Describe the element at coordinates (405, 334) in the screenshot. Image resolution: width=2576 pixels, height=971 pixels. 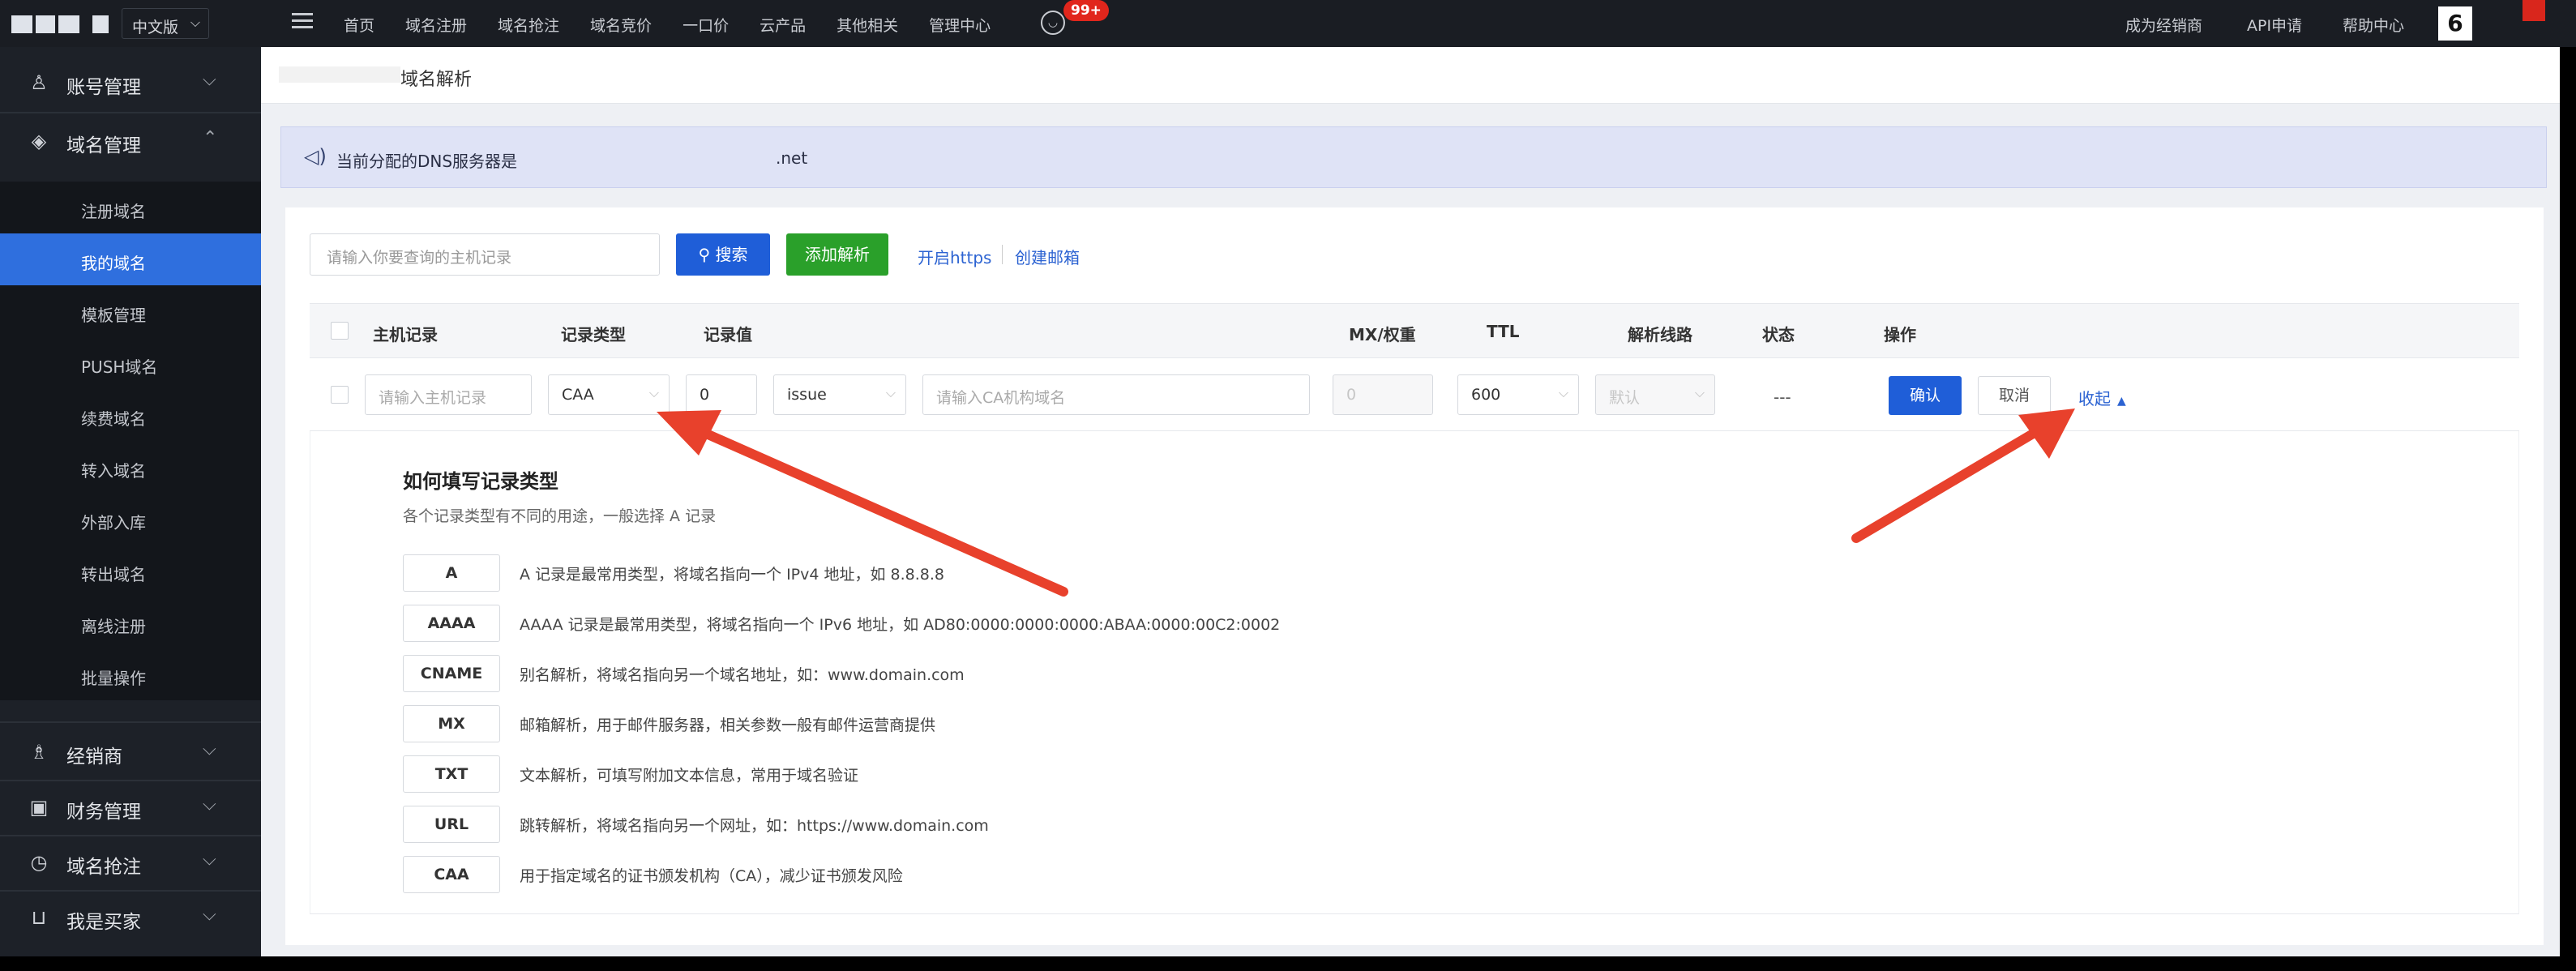
I see `th-host: 主机记录` at that location.